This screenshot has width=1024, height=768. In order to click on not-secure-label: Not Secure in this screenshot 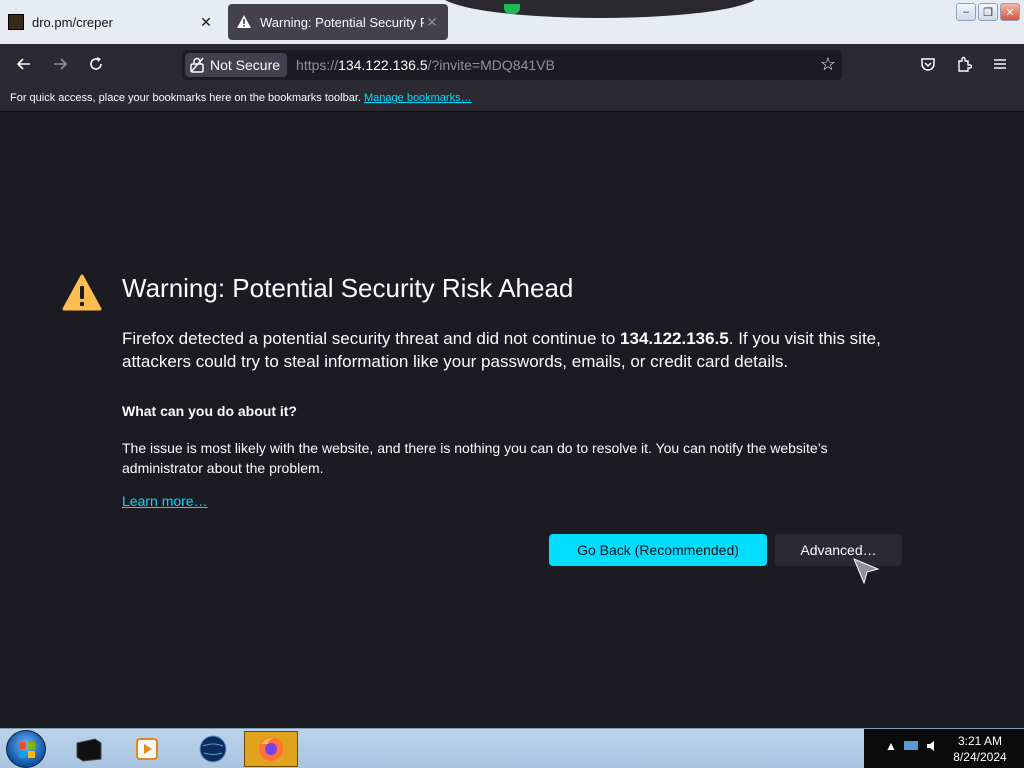, I will do `click(245, 65)`.